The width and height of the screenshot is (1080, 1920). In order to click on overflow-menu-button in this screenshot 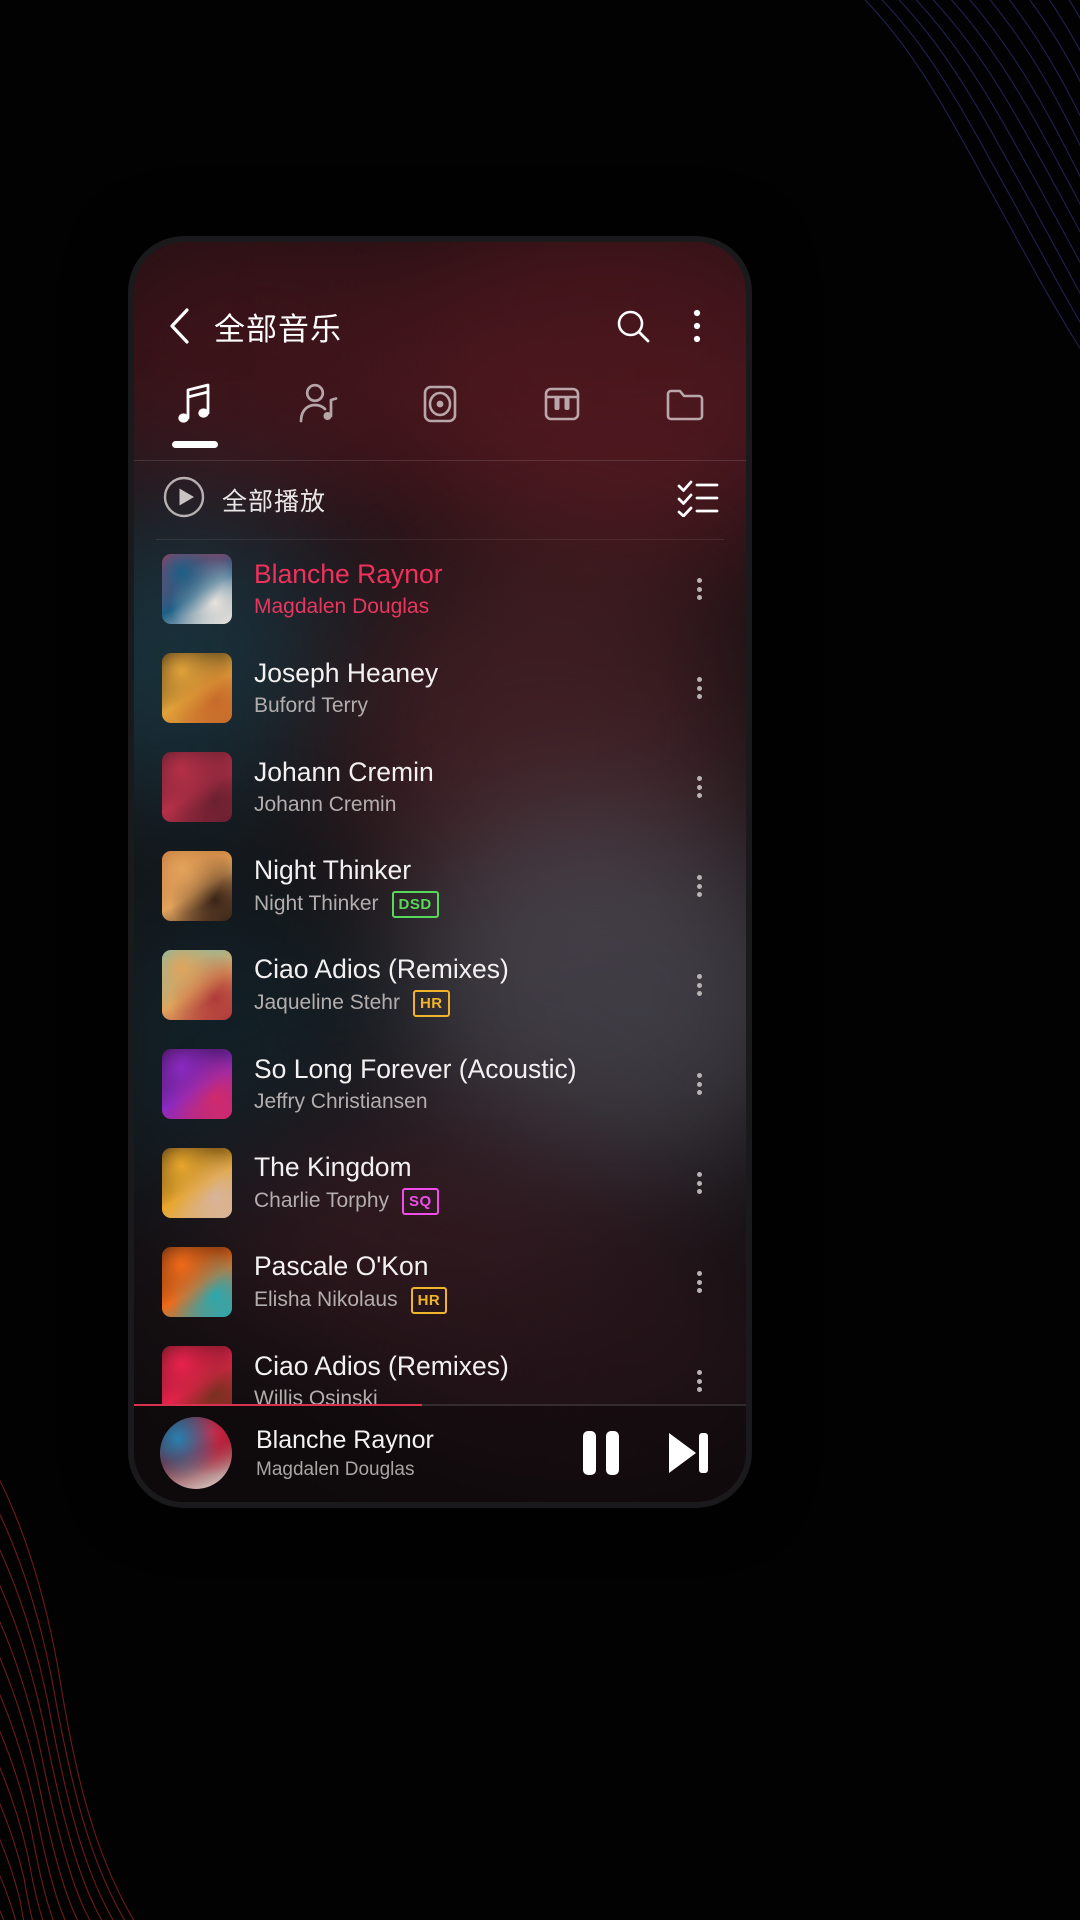, I will do `click(697, 326)`.